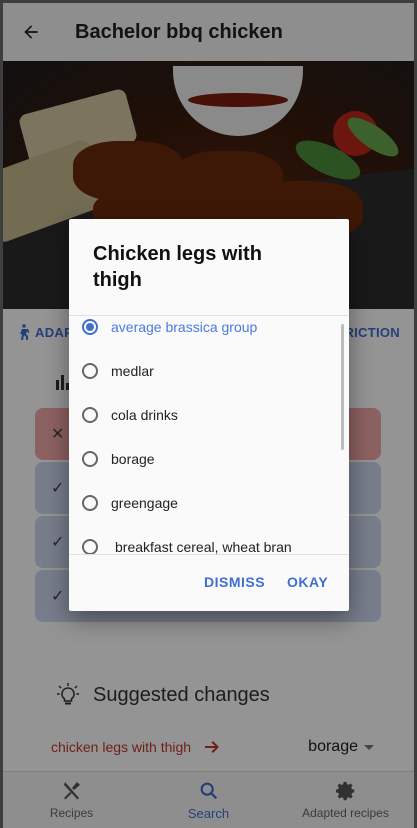 The width and height of the screenshot is (417, 828). Describe the element at coordinates (209, 554) in the screenshot. I see `divider` at that location.